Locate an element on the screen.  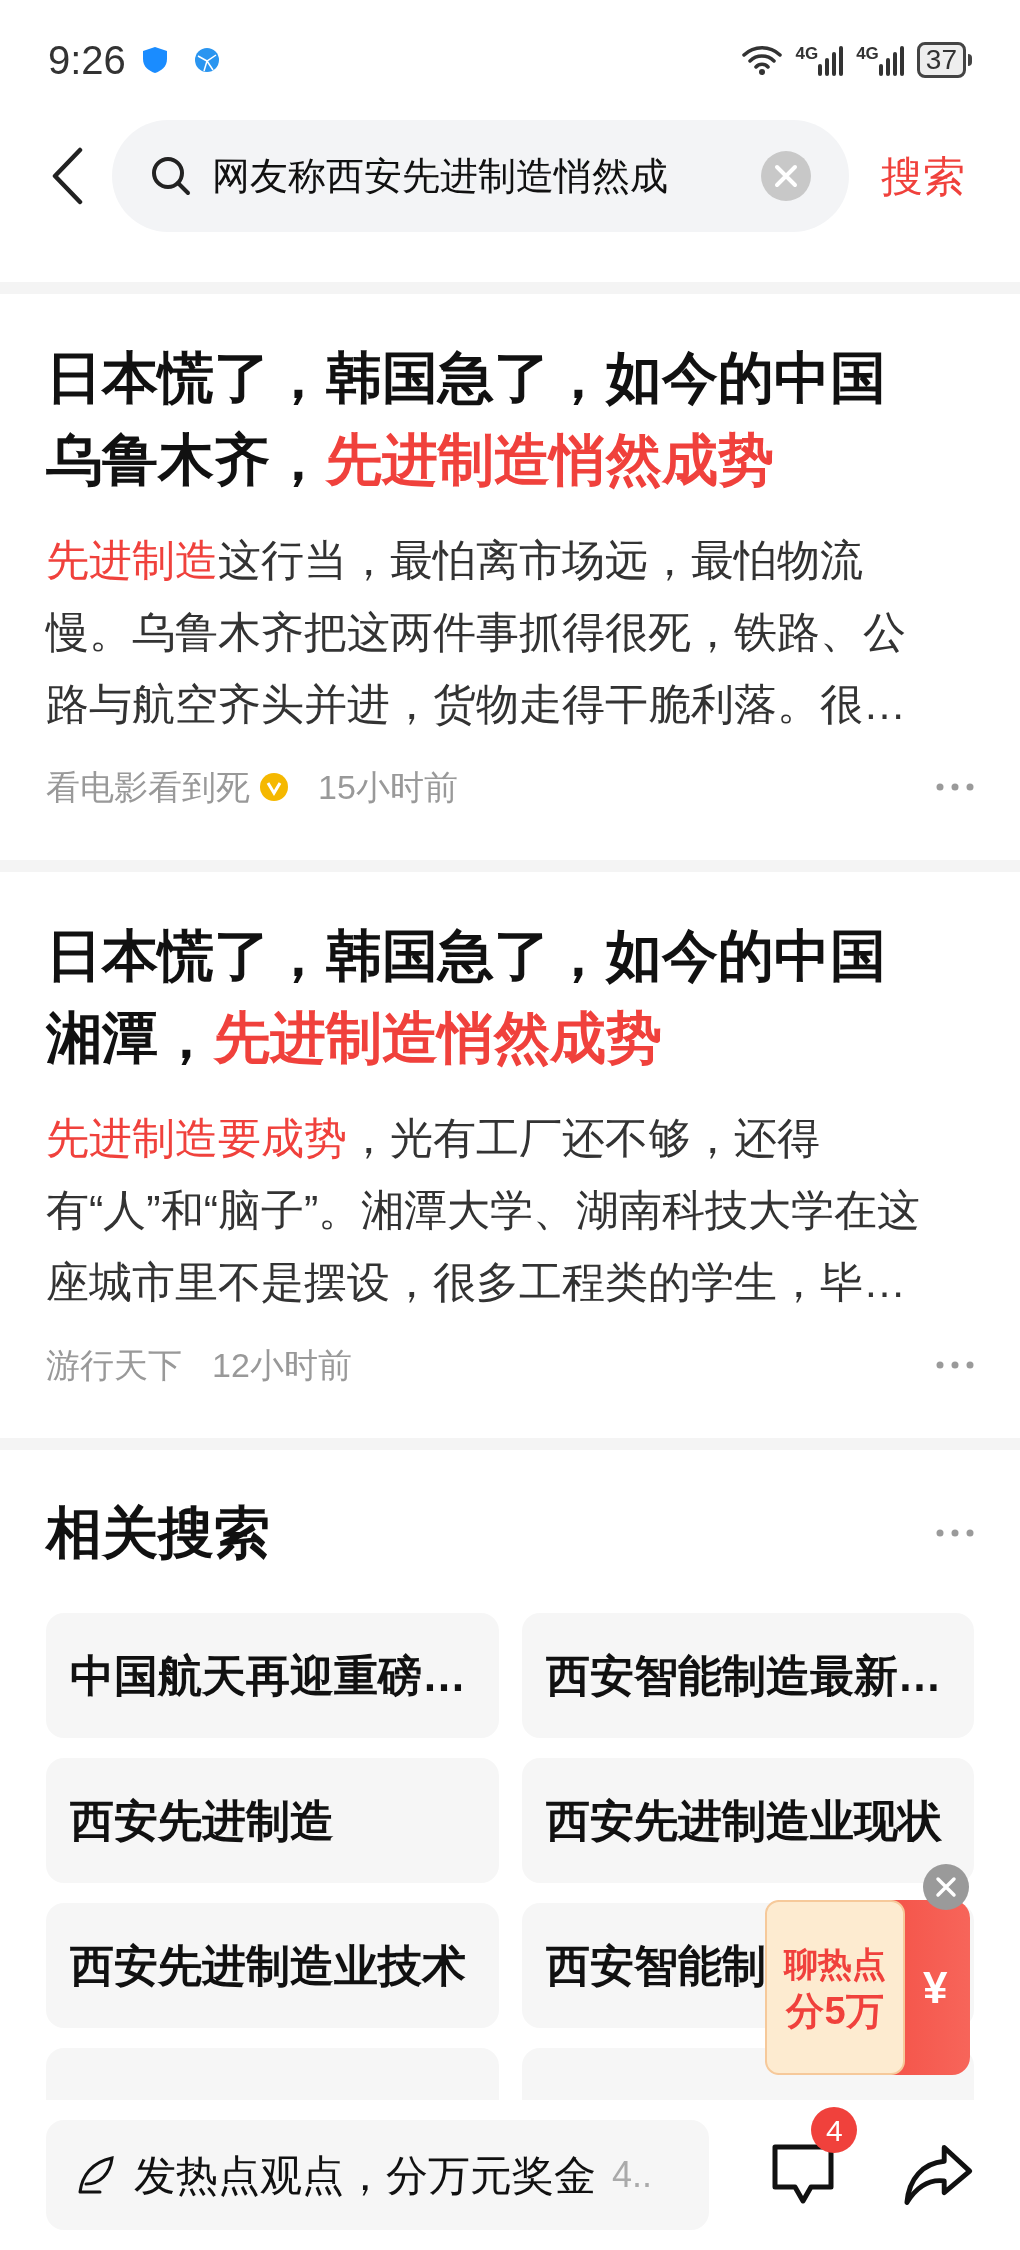
post-time: 15小时前 is located at coordinates (388, 787).